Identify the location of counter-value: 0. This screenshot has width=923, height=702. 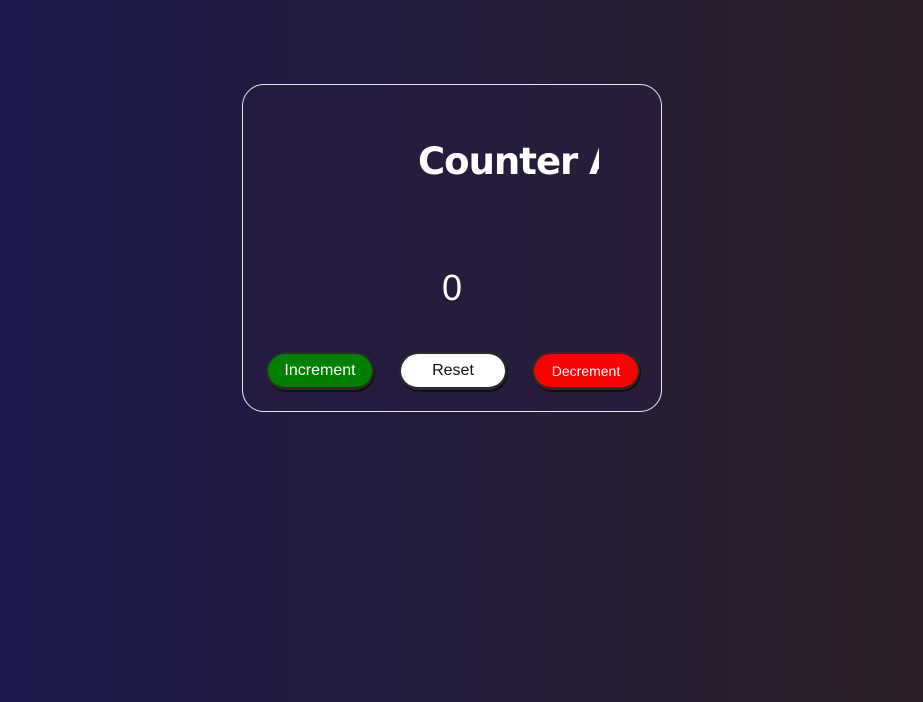
(452, 287).